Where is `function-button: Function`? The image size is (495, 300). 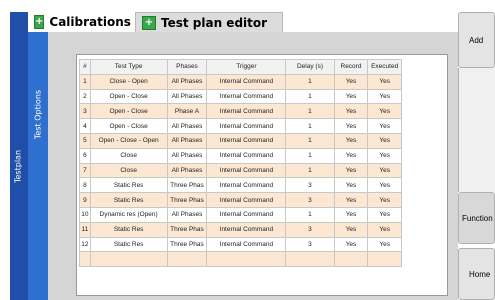 function-button: Function is located at coordinates (476, 218).